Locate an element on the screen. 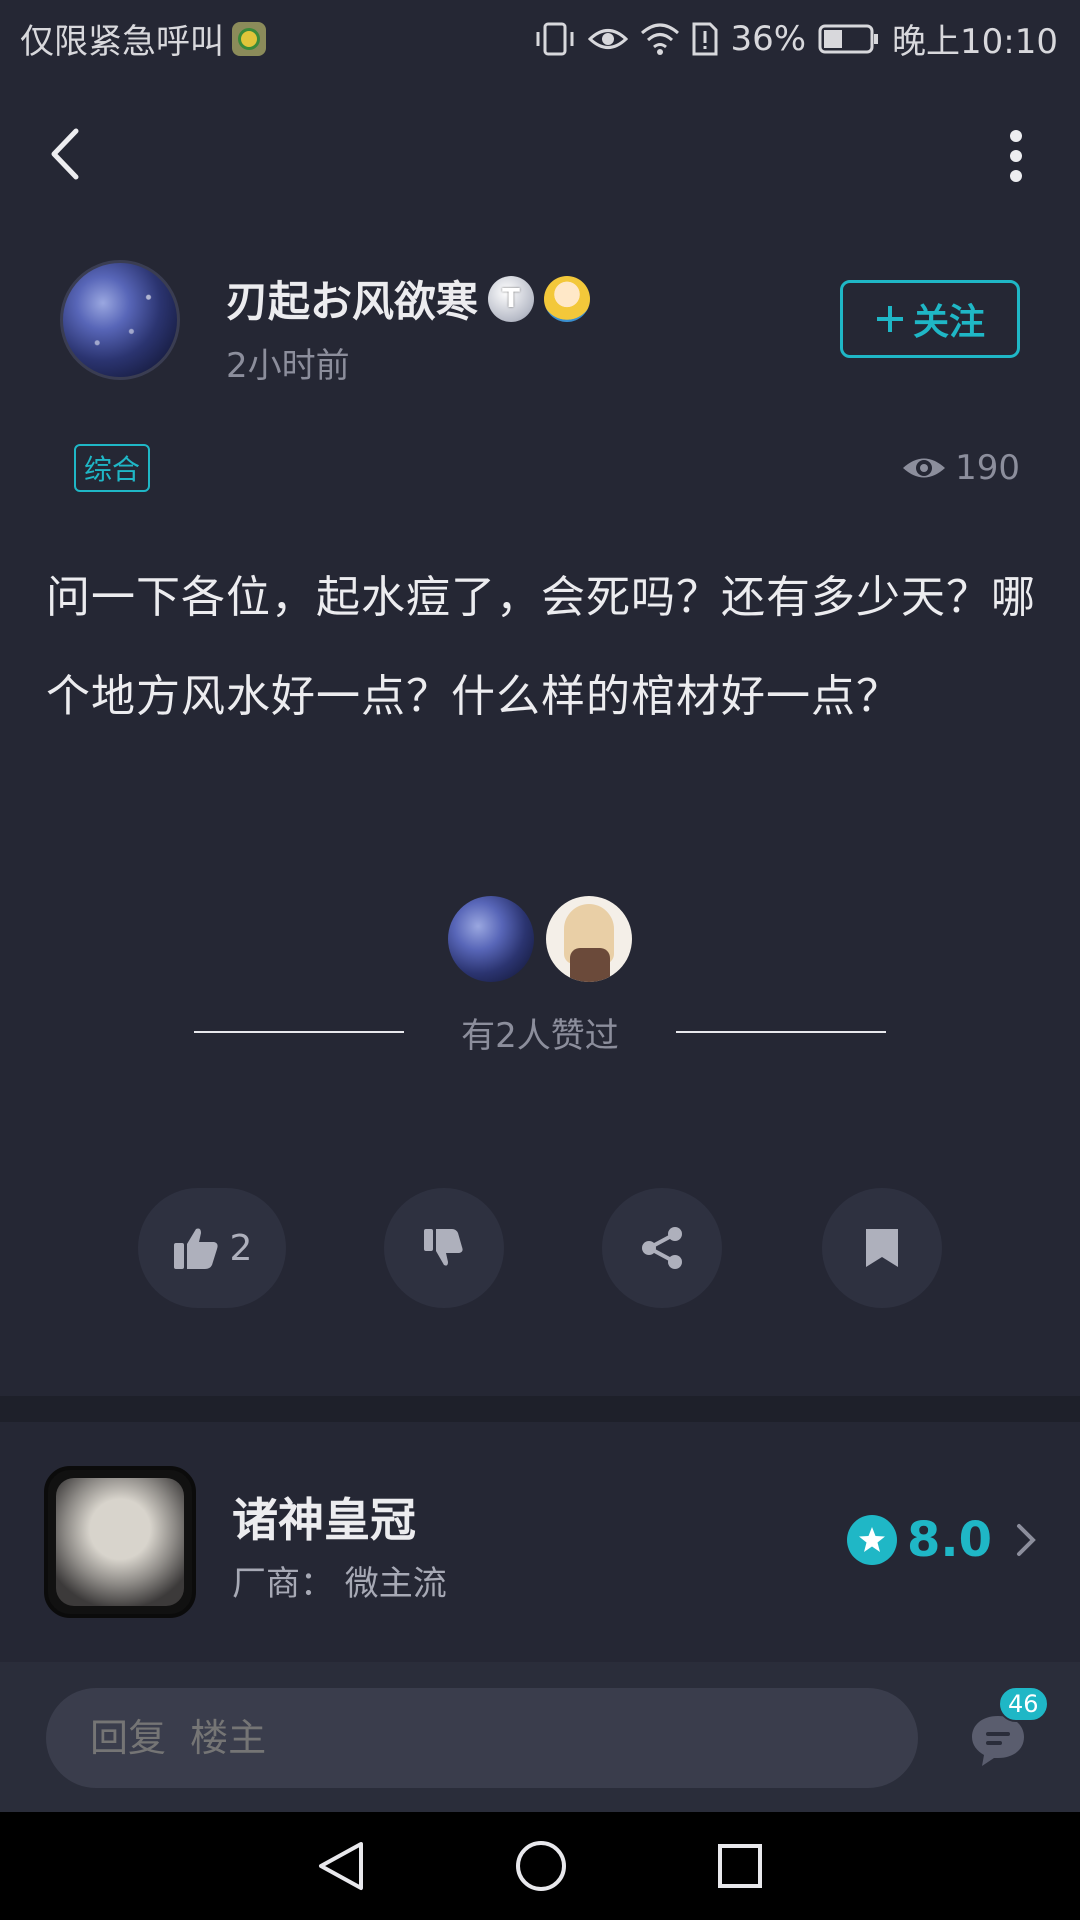 The image size is (1080, 1920). follow-label: 关注 is located at coordinates (948, 321).